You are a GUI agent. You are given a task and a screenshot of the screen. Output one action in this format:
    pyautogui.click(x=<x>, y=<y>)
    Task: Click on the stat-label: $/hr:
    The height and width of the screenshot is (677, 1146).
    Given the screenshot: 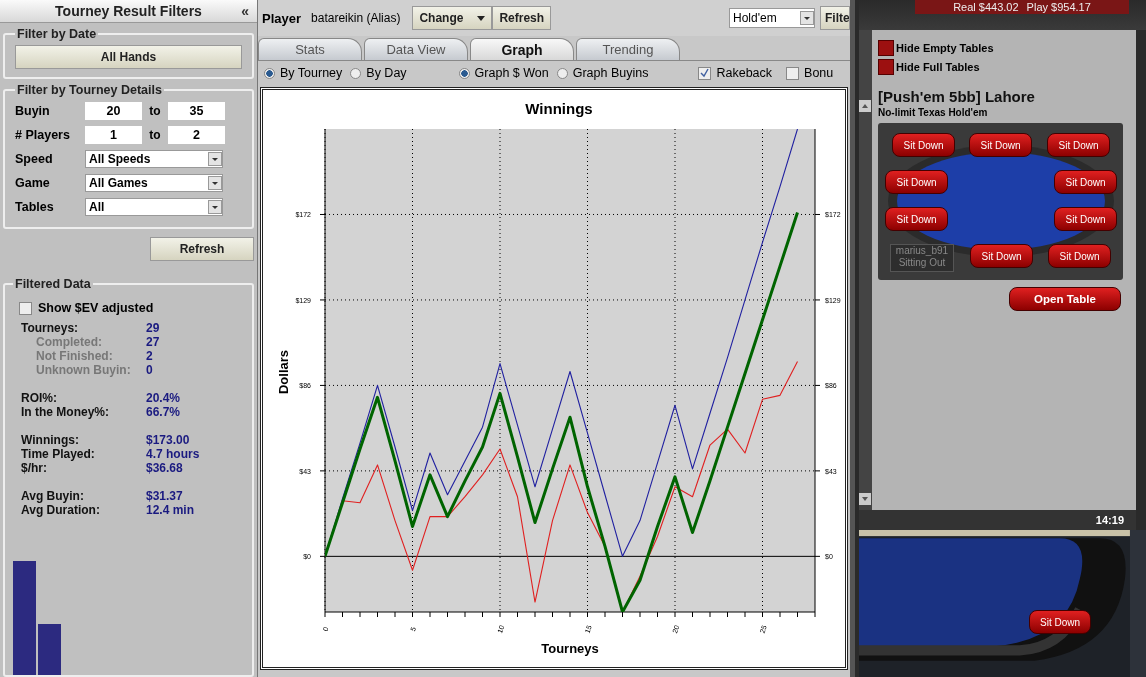 What is the action you would take?
    pyautogui.click(x=34, y=468)
    